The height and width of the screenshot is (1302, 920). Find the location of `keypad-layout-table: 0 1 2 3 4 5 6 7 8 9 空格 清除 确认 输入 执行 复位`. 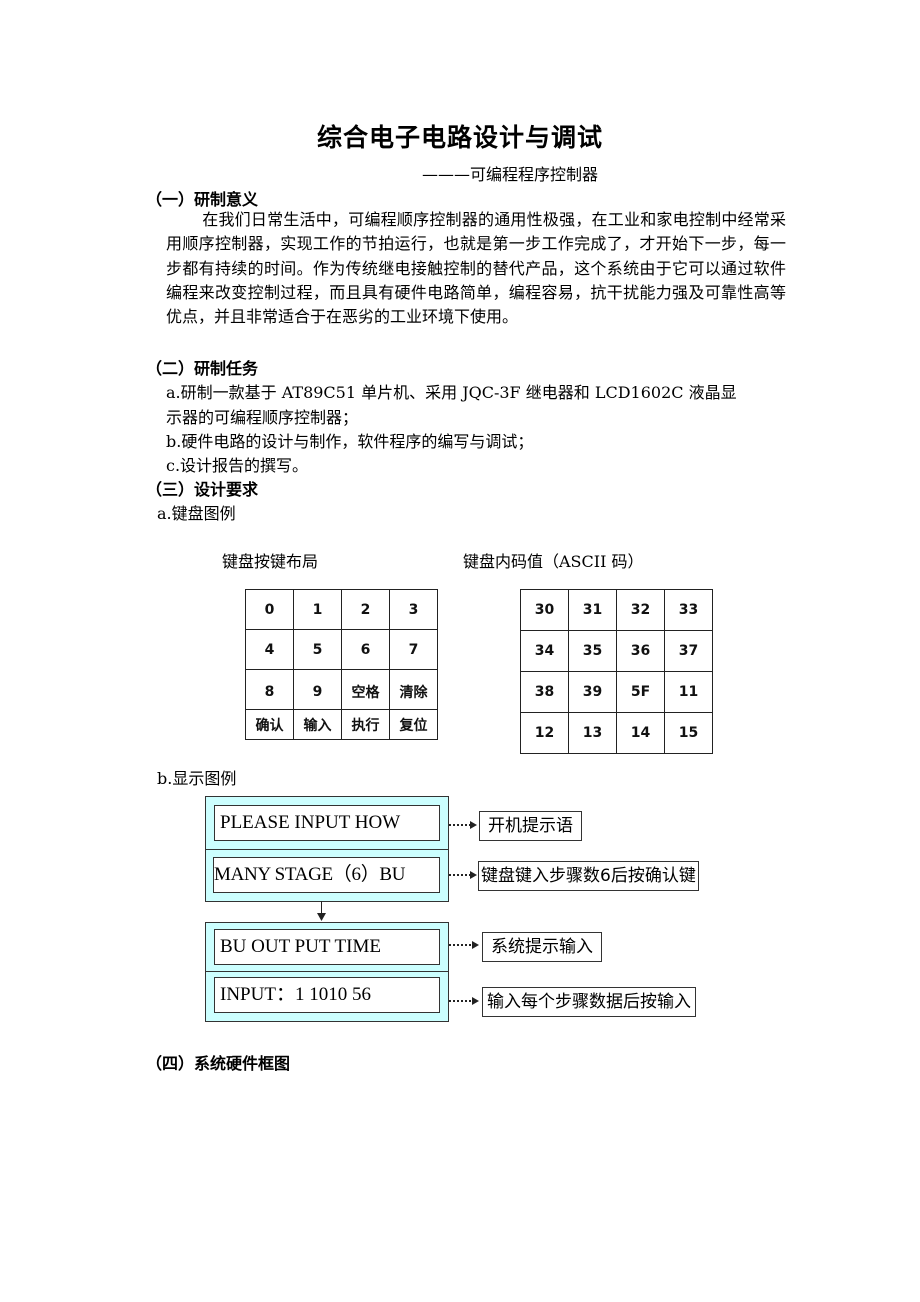

keypad-layout-table: 0 1 2 3 4 5 6 7 8 9 空格 清除 确认 输入 执行 复位 is located at coordinates (341, 664).